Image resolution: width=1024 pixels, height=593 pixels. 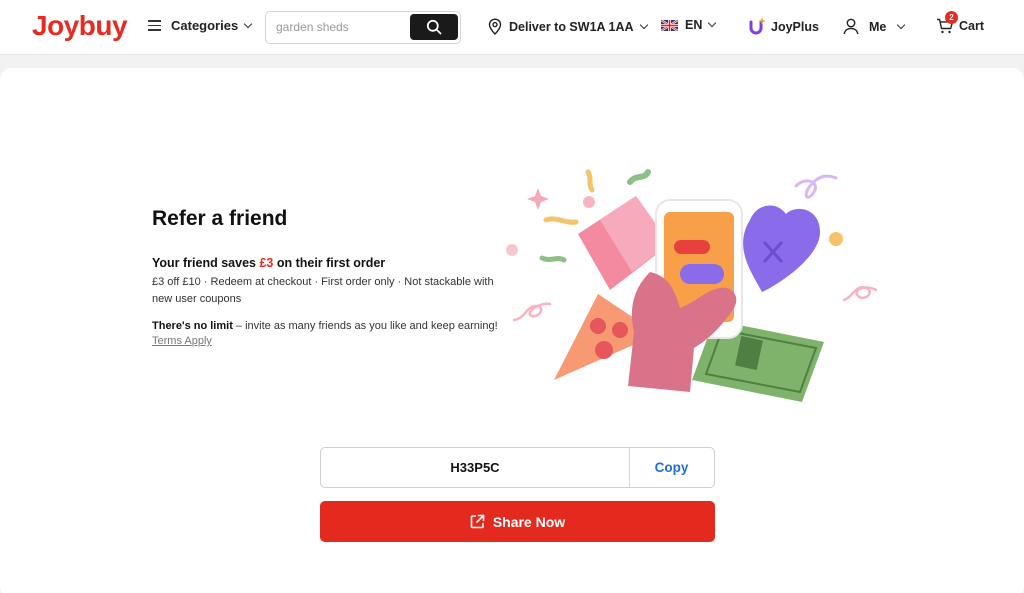 I want to click on menu-icon, so click(x=154, y=25).